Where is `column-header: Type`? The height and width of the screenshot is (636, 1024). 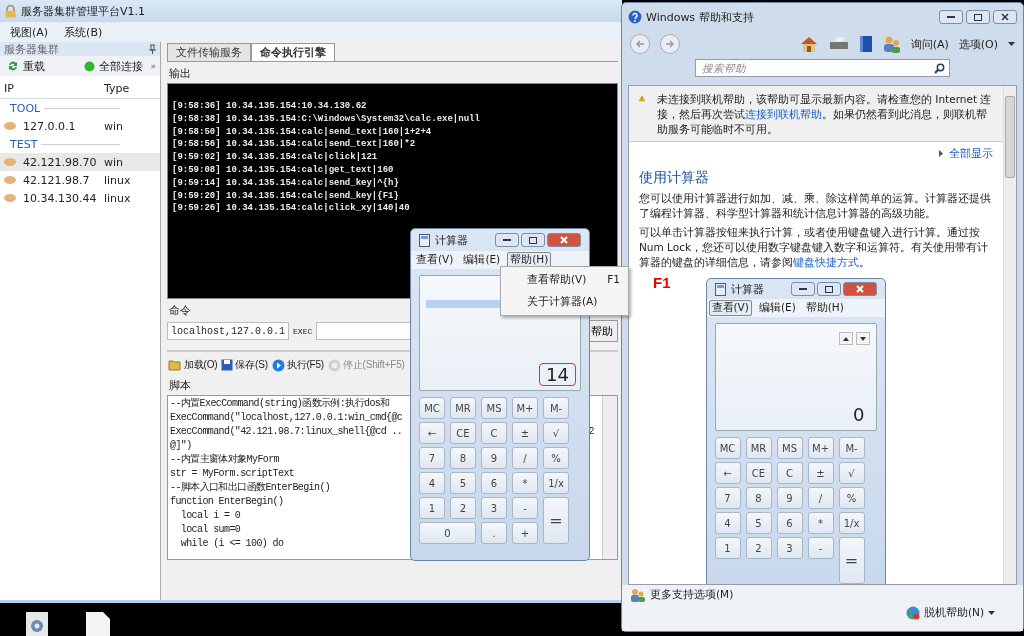
column-header: Type is located at coordinates (130, 88).